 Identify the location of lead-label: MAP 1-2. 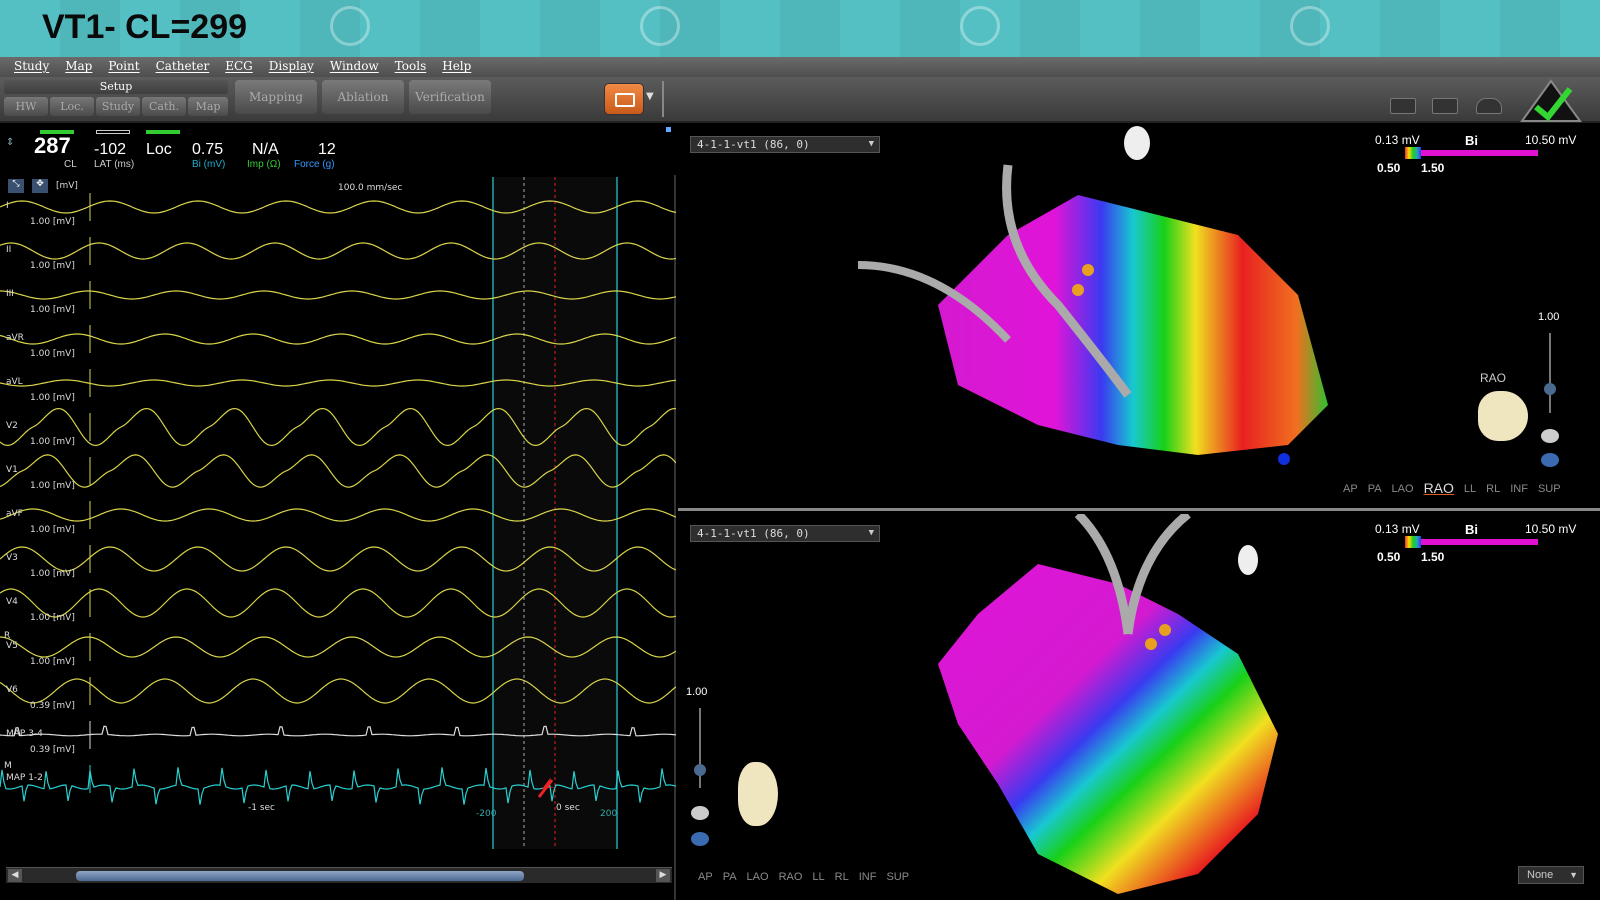
(24, 778).